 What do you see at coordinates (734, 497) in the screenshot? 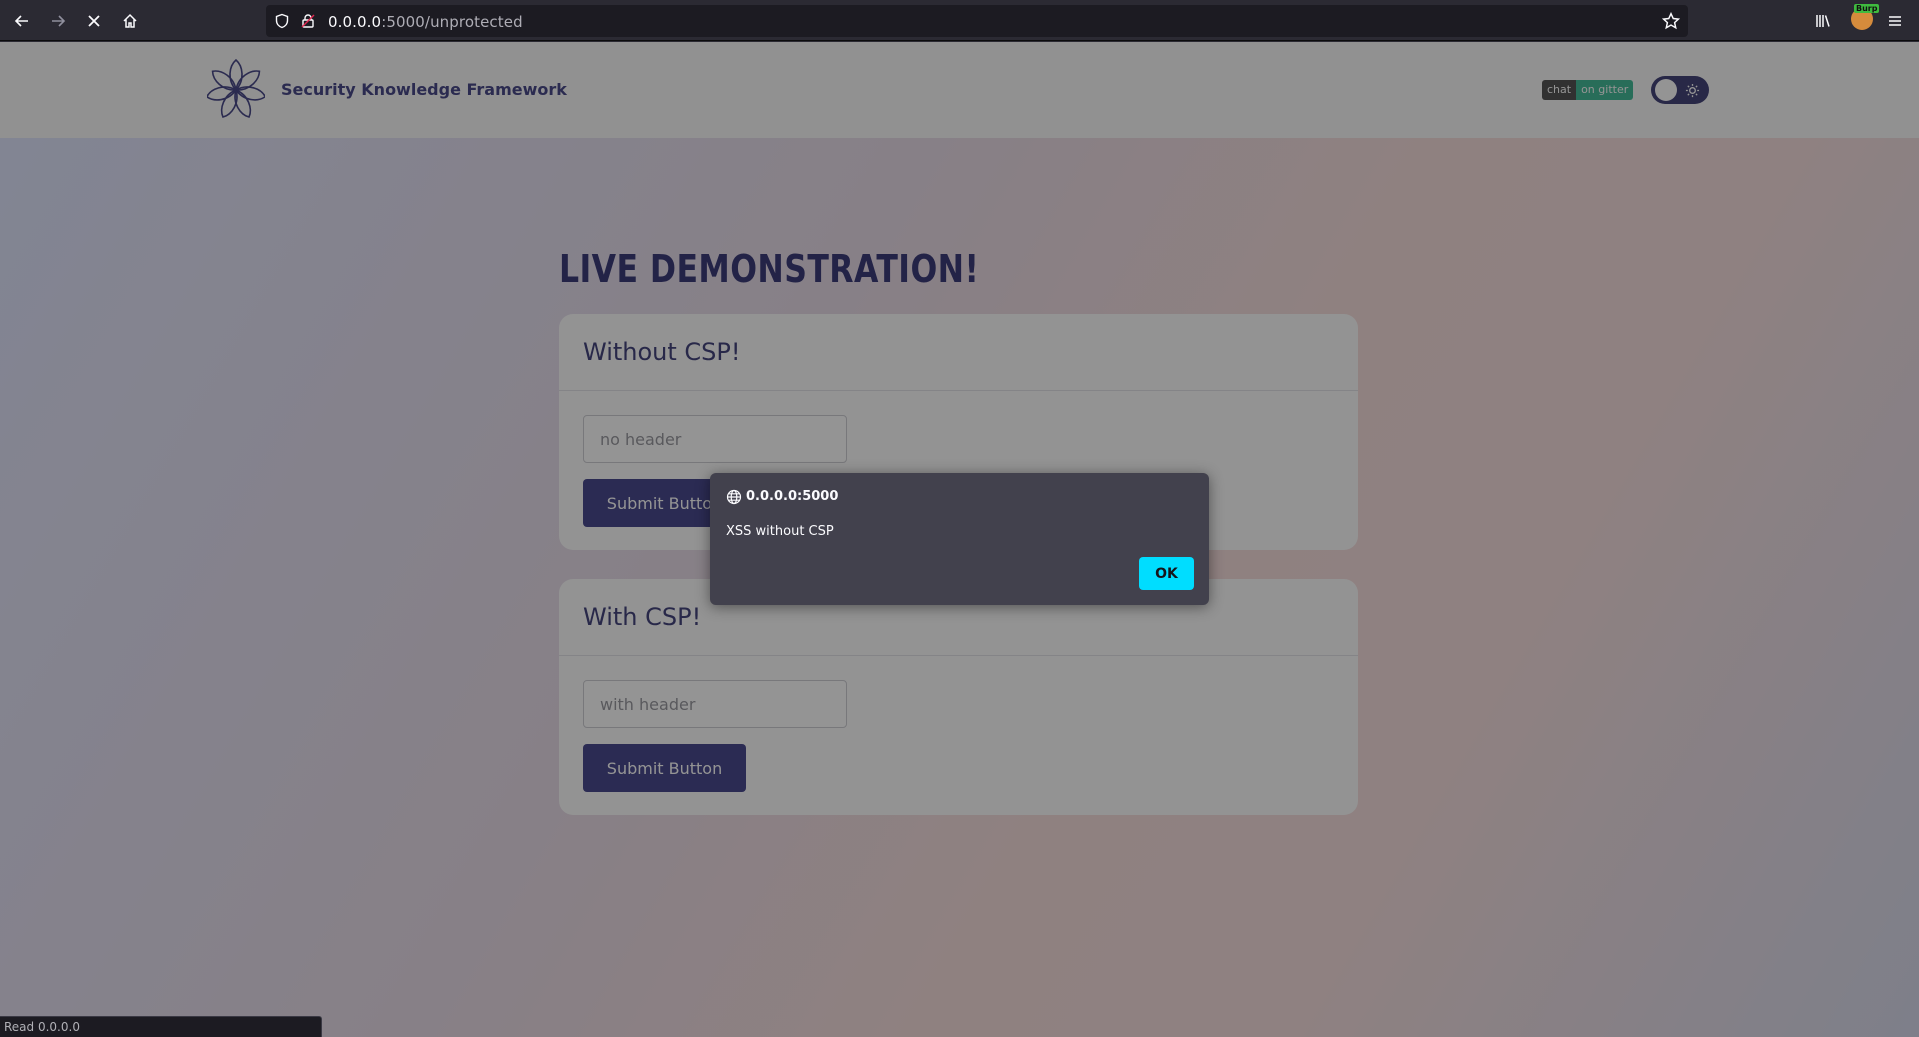
I see `globe-icon` at bounding box center [734, 497].